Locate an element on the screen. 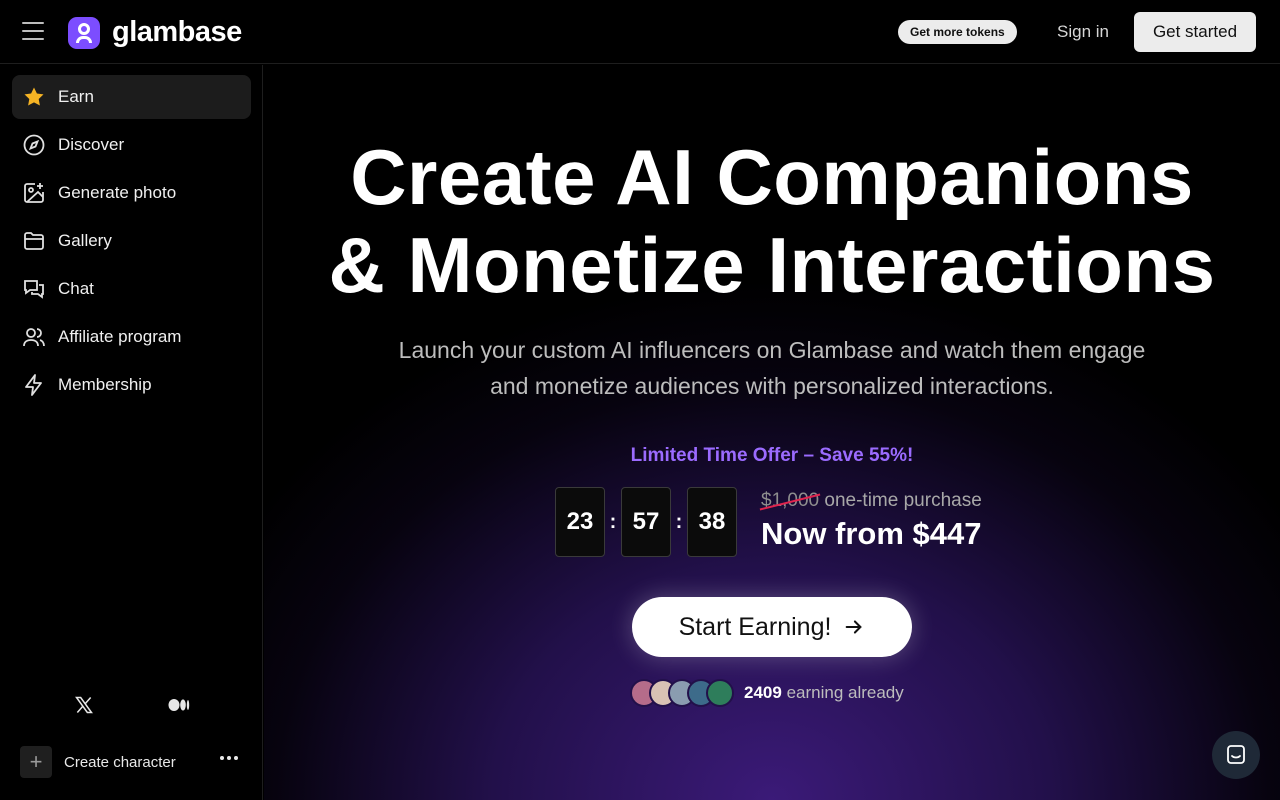 The width and height of the screenshot is (1280, 800). sidebar-item-generate-photo: Generate photo is located at coordinates (131, 193).